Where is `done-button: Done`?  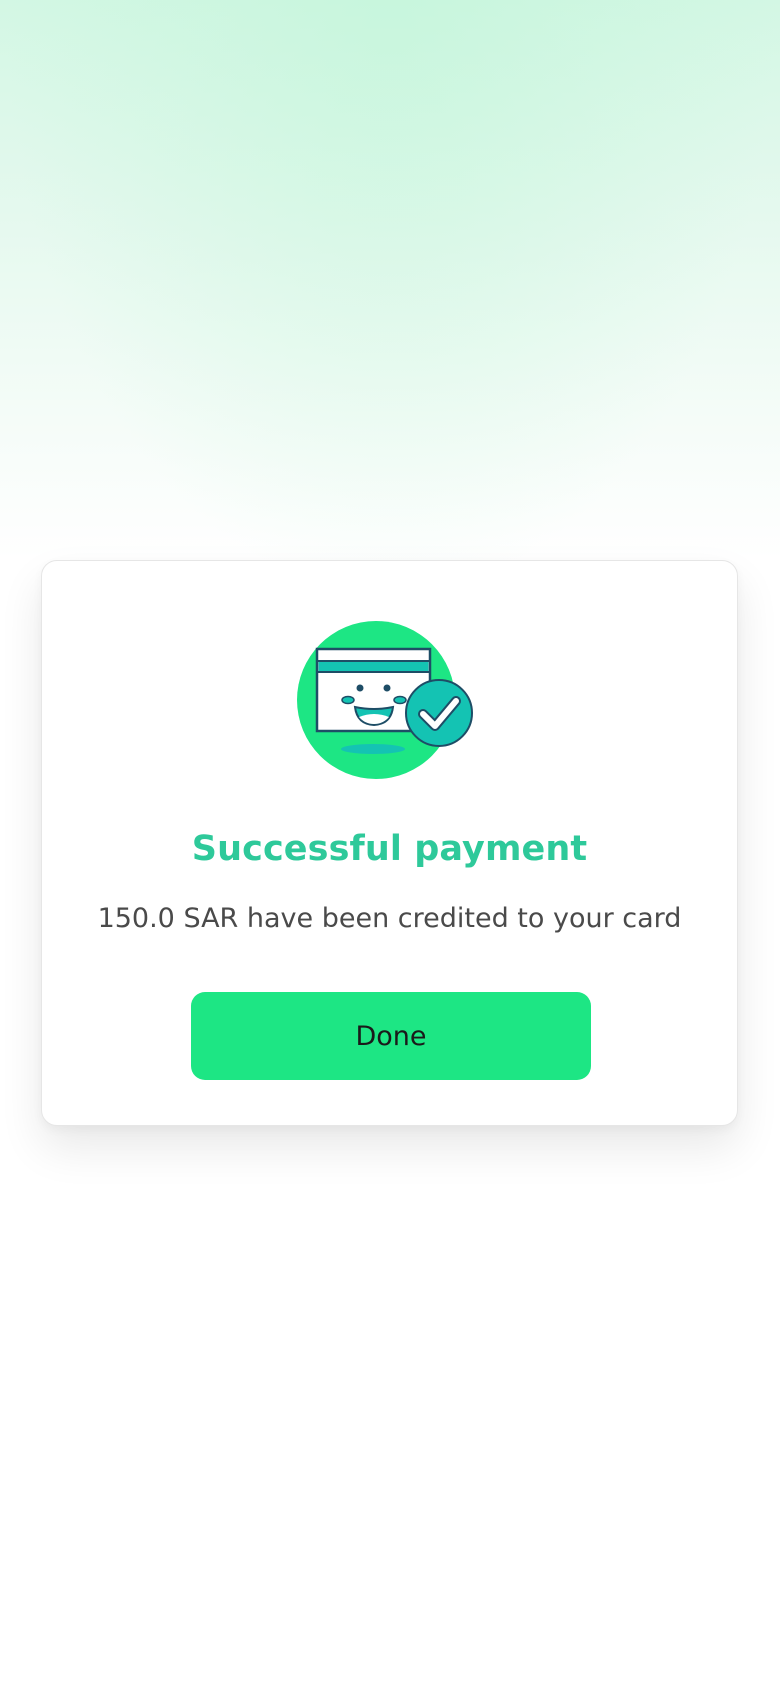
done-button: Done is located at coordinates (391, 1036).